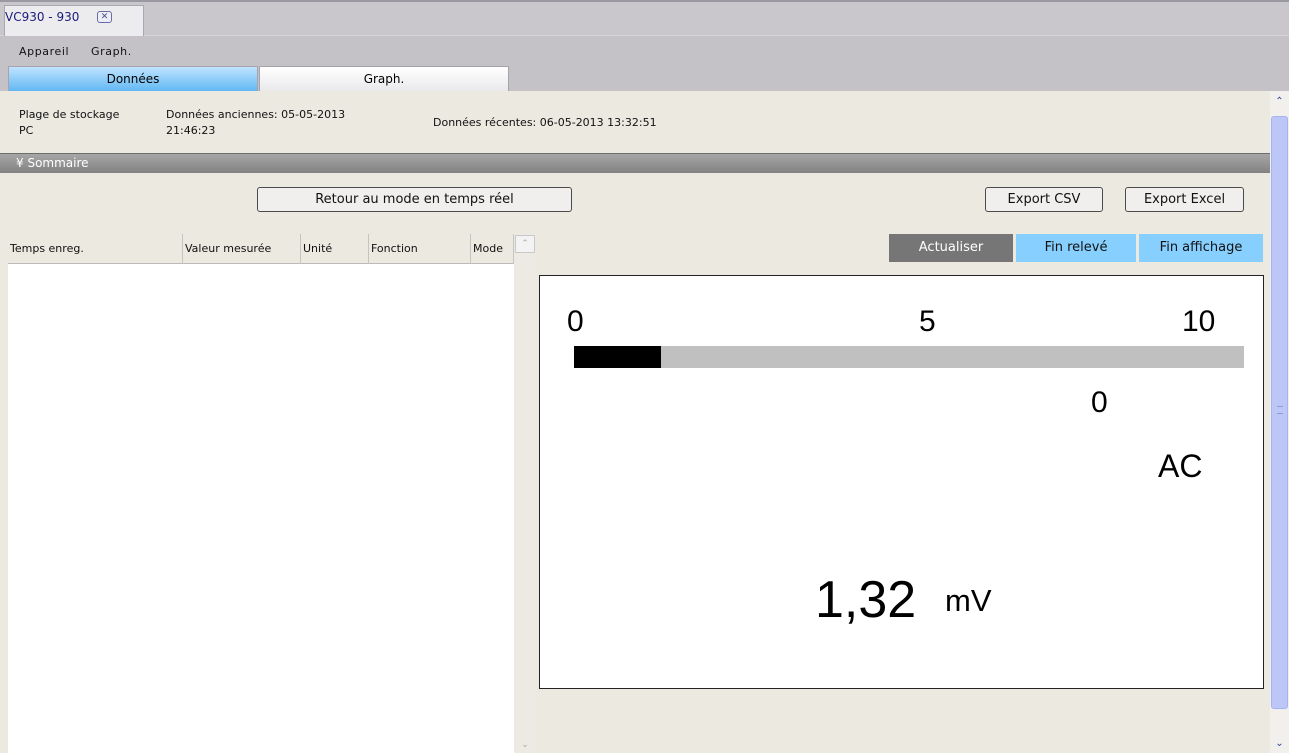 The width and height of the screenshot is (1289, 753). What do you see at coordinates (20, 163) in the screenshot?
I see `chevron-down-icon: ¥` at bounding box center [20, 163].